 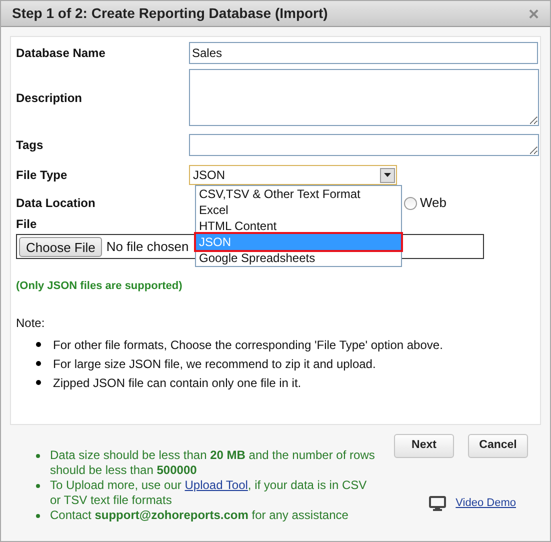 I want to click on text-field: Sales, so click(x=363, y=53).